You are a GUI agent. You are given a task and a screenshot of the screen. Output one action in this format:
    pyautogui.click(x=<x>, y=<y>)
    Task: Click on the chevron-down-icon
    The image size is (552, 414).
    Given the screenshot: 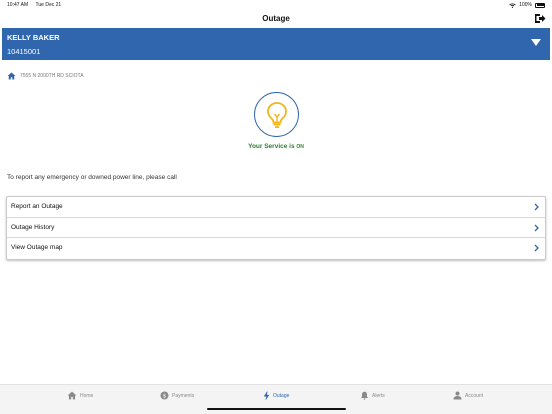 What is the action you would take?
    pyautogui.click(x=536, y=42)
    